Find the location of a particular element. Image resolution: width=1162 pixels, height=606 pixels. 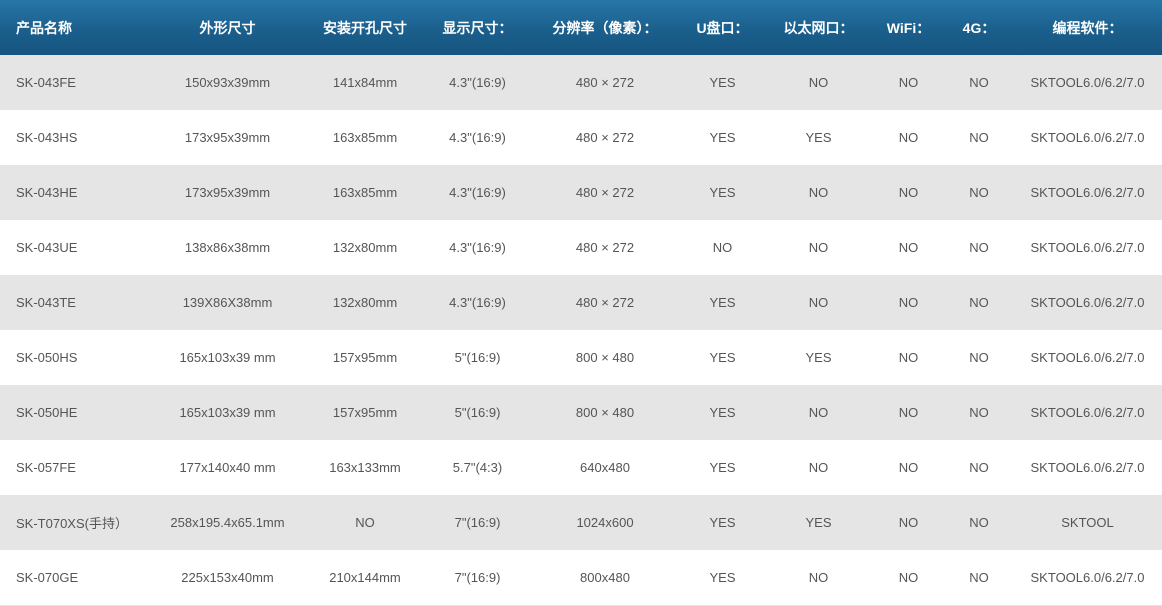

cell-product-name: SK-057FE is located at coordinates (46, 467).